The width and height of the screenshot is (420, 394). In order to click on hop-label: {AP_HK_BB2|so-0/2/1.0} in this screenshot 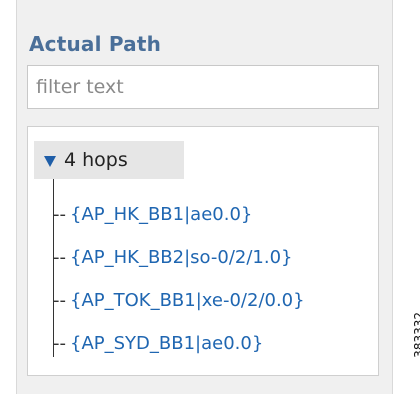, I will do `click(181, 257)`.